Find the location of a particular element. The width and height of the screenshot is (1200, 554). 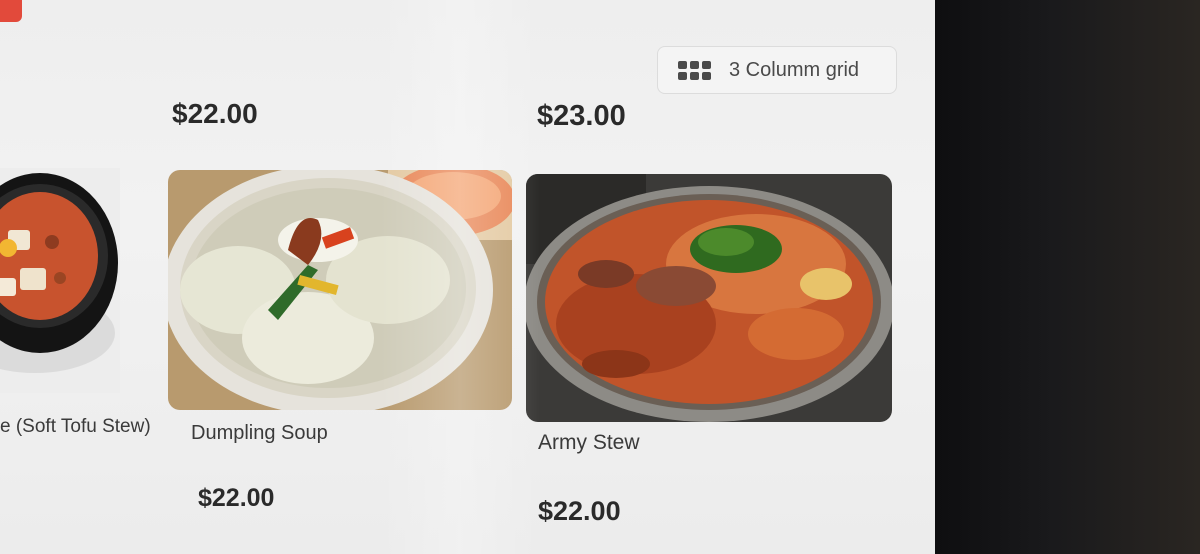

grid-layout-label: 3 Columm grid is located at coordinates (794, 69).